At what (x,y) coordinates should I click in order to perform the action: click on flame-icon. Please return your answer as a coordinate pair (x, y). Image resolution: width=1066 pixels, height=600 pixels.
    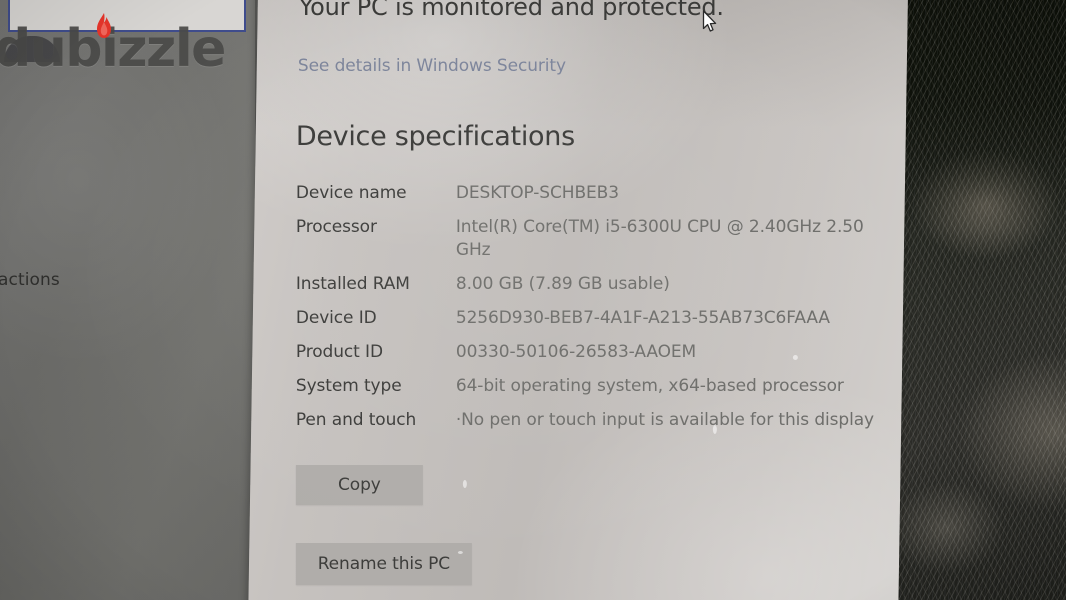
    Looking at the image, I should click on (104, 30).